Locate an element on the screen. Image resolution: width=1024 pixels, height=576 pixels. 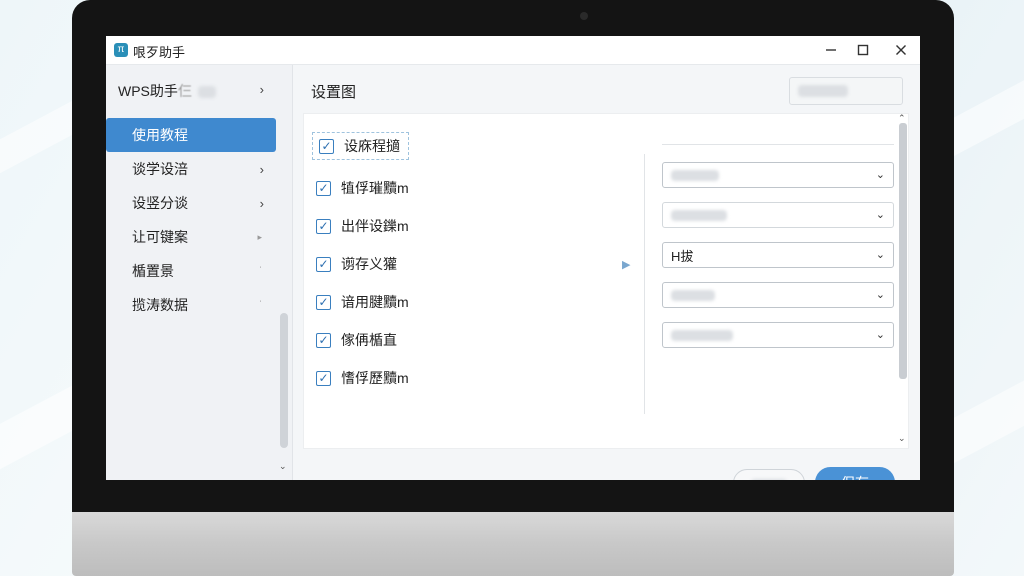
sidebar-header: WPS助手仨 is located at coordinates (167, 91).